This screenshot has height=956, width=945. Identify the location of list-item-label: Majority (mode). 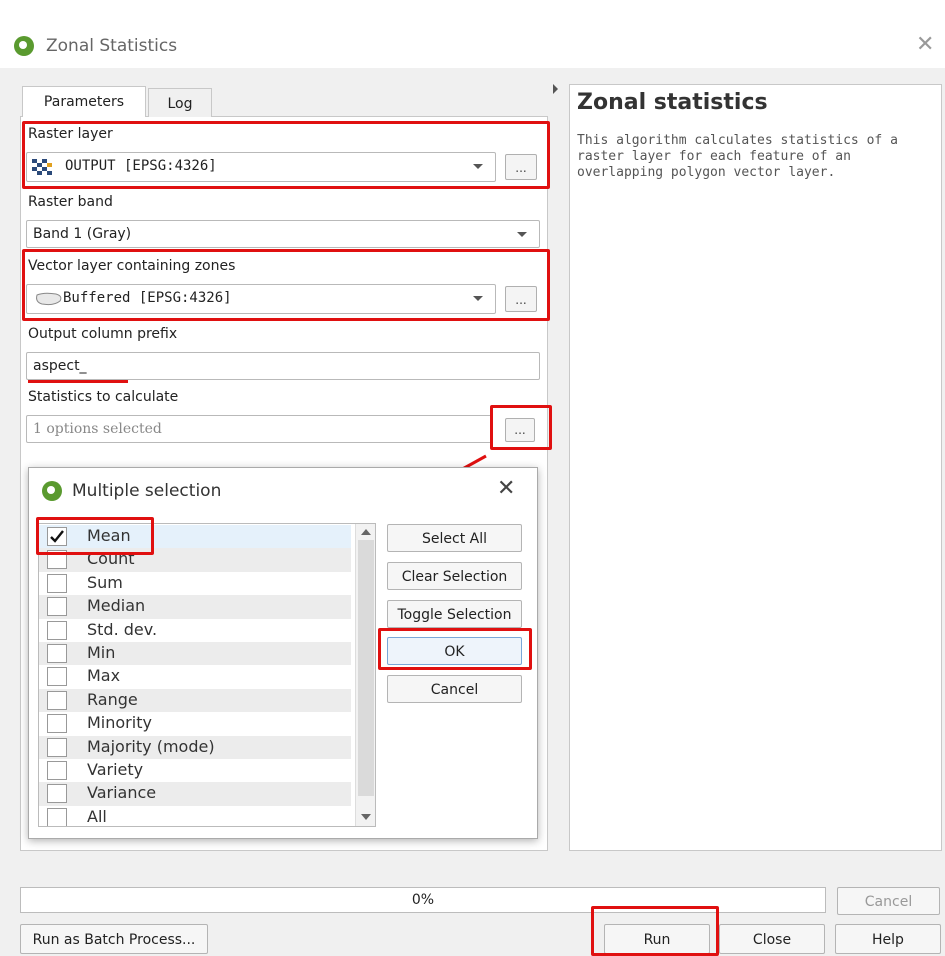
(151, 746).